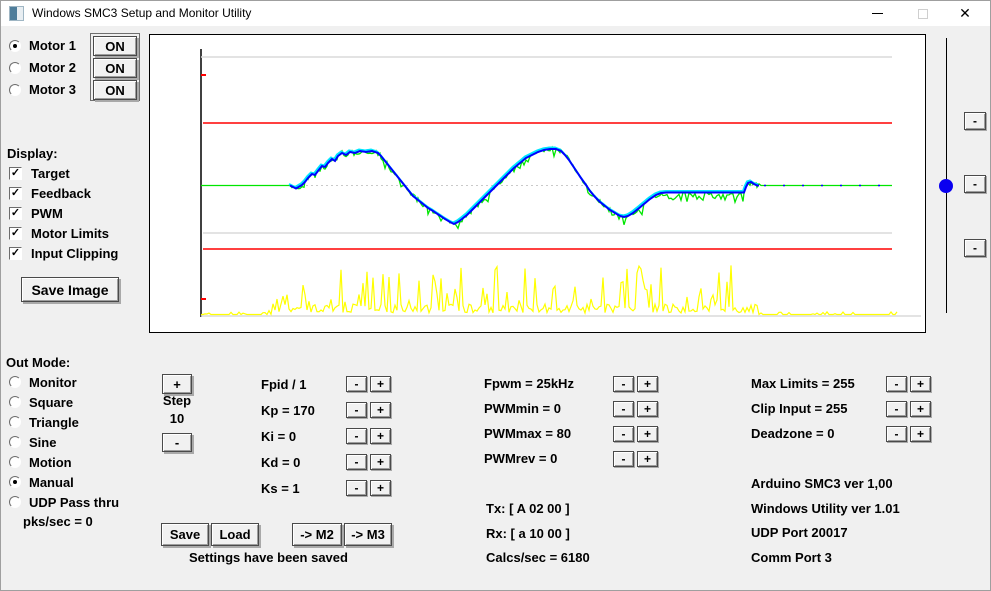 The width and height of the screenshot is (991, 591). I want to click on save-image-button: Save Image, so click(70, 289).